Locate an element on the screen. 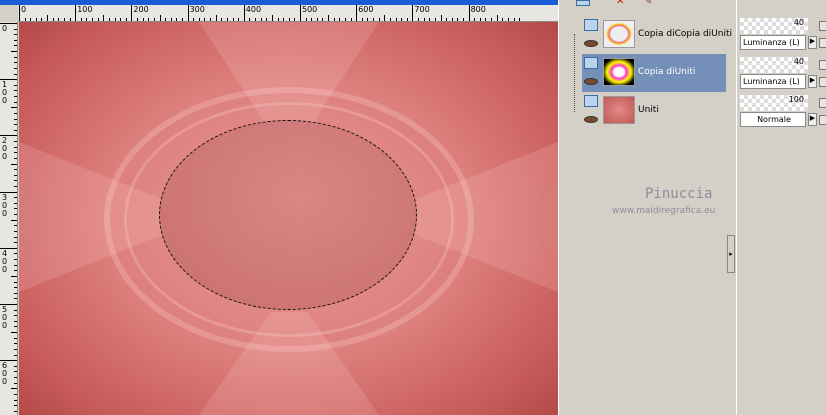 This screenshot has width=826, height=415. blend-mode-select: Normale is located at coordinates (773, 119).